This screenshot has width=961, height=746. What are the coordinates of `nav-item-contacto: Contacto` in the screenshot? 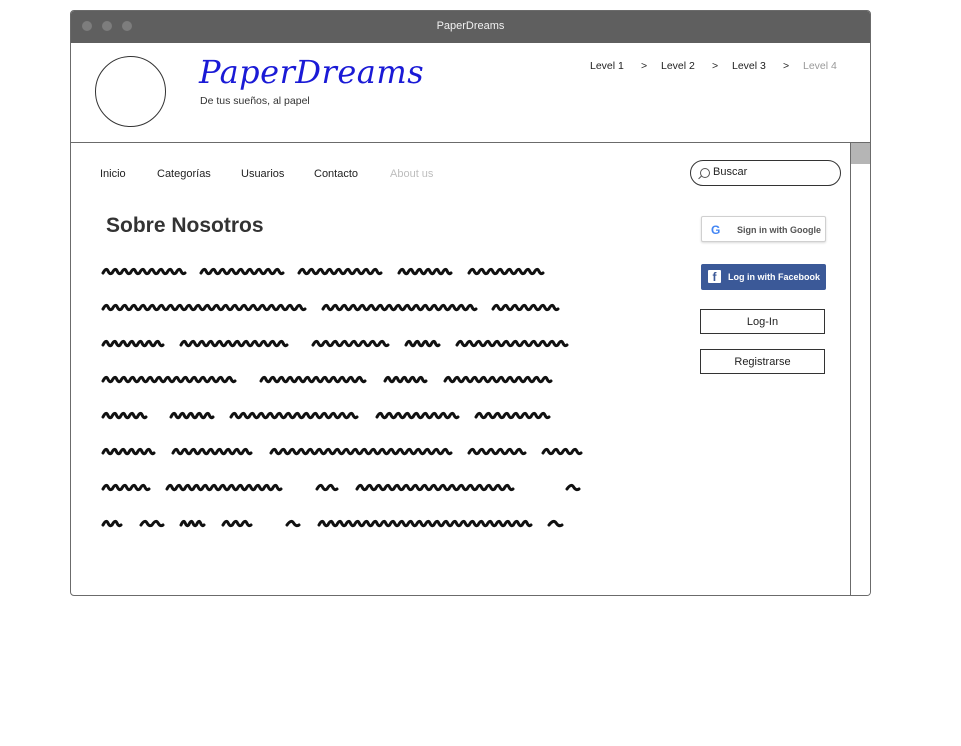 It's located at (336, 174).